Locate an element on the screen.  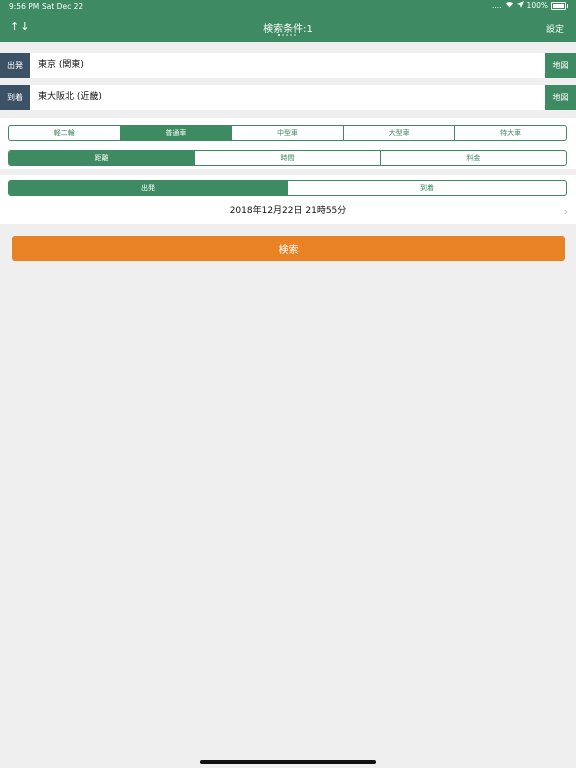
datetime-value: 2018年12月22日 21時55分 is located at coordinates (288, 211).